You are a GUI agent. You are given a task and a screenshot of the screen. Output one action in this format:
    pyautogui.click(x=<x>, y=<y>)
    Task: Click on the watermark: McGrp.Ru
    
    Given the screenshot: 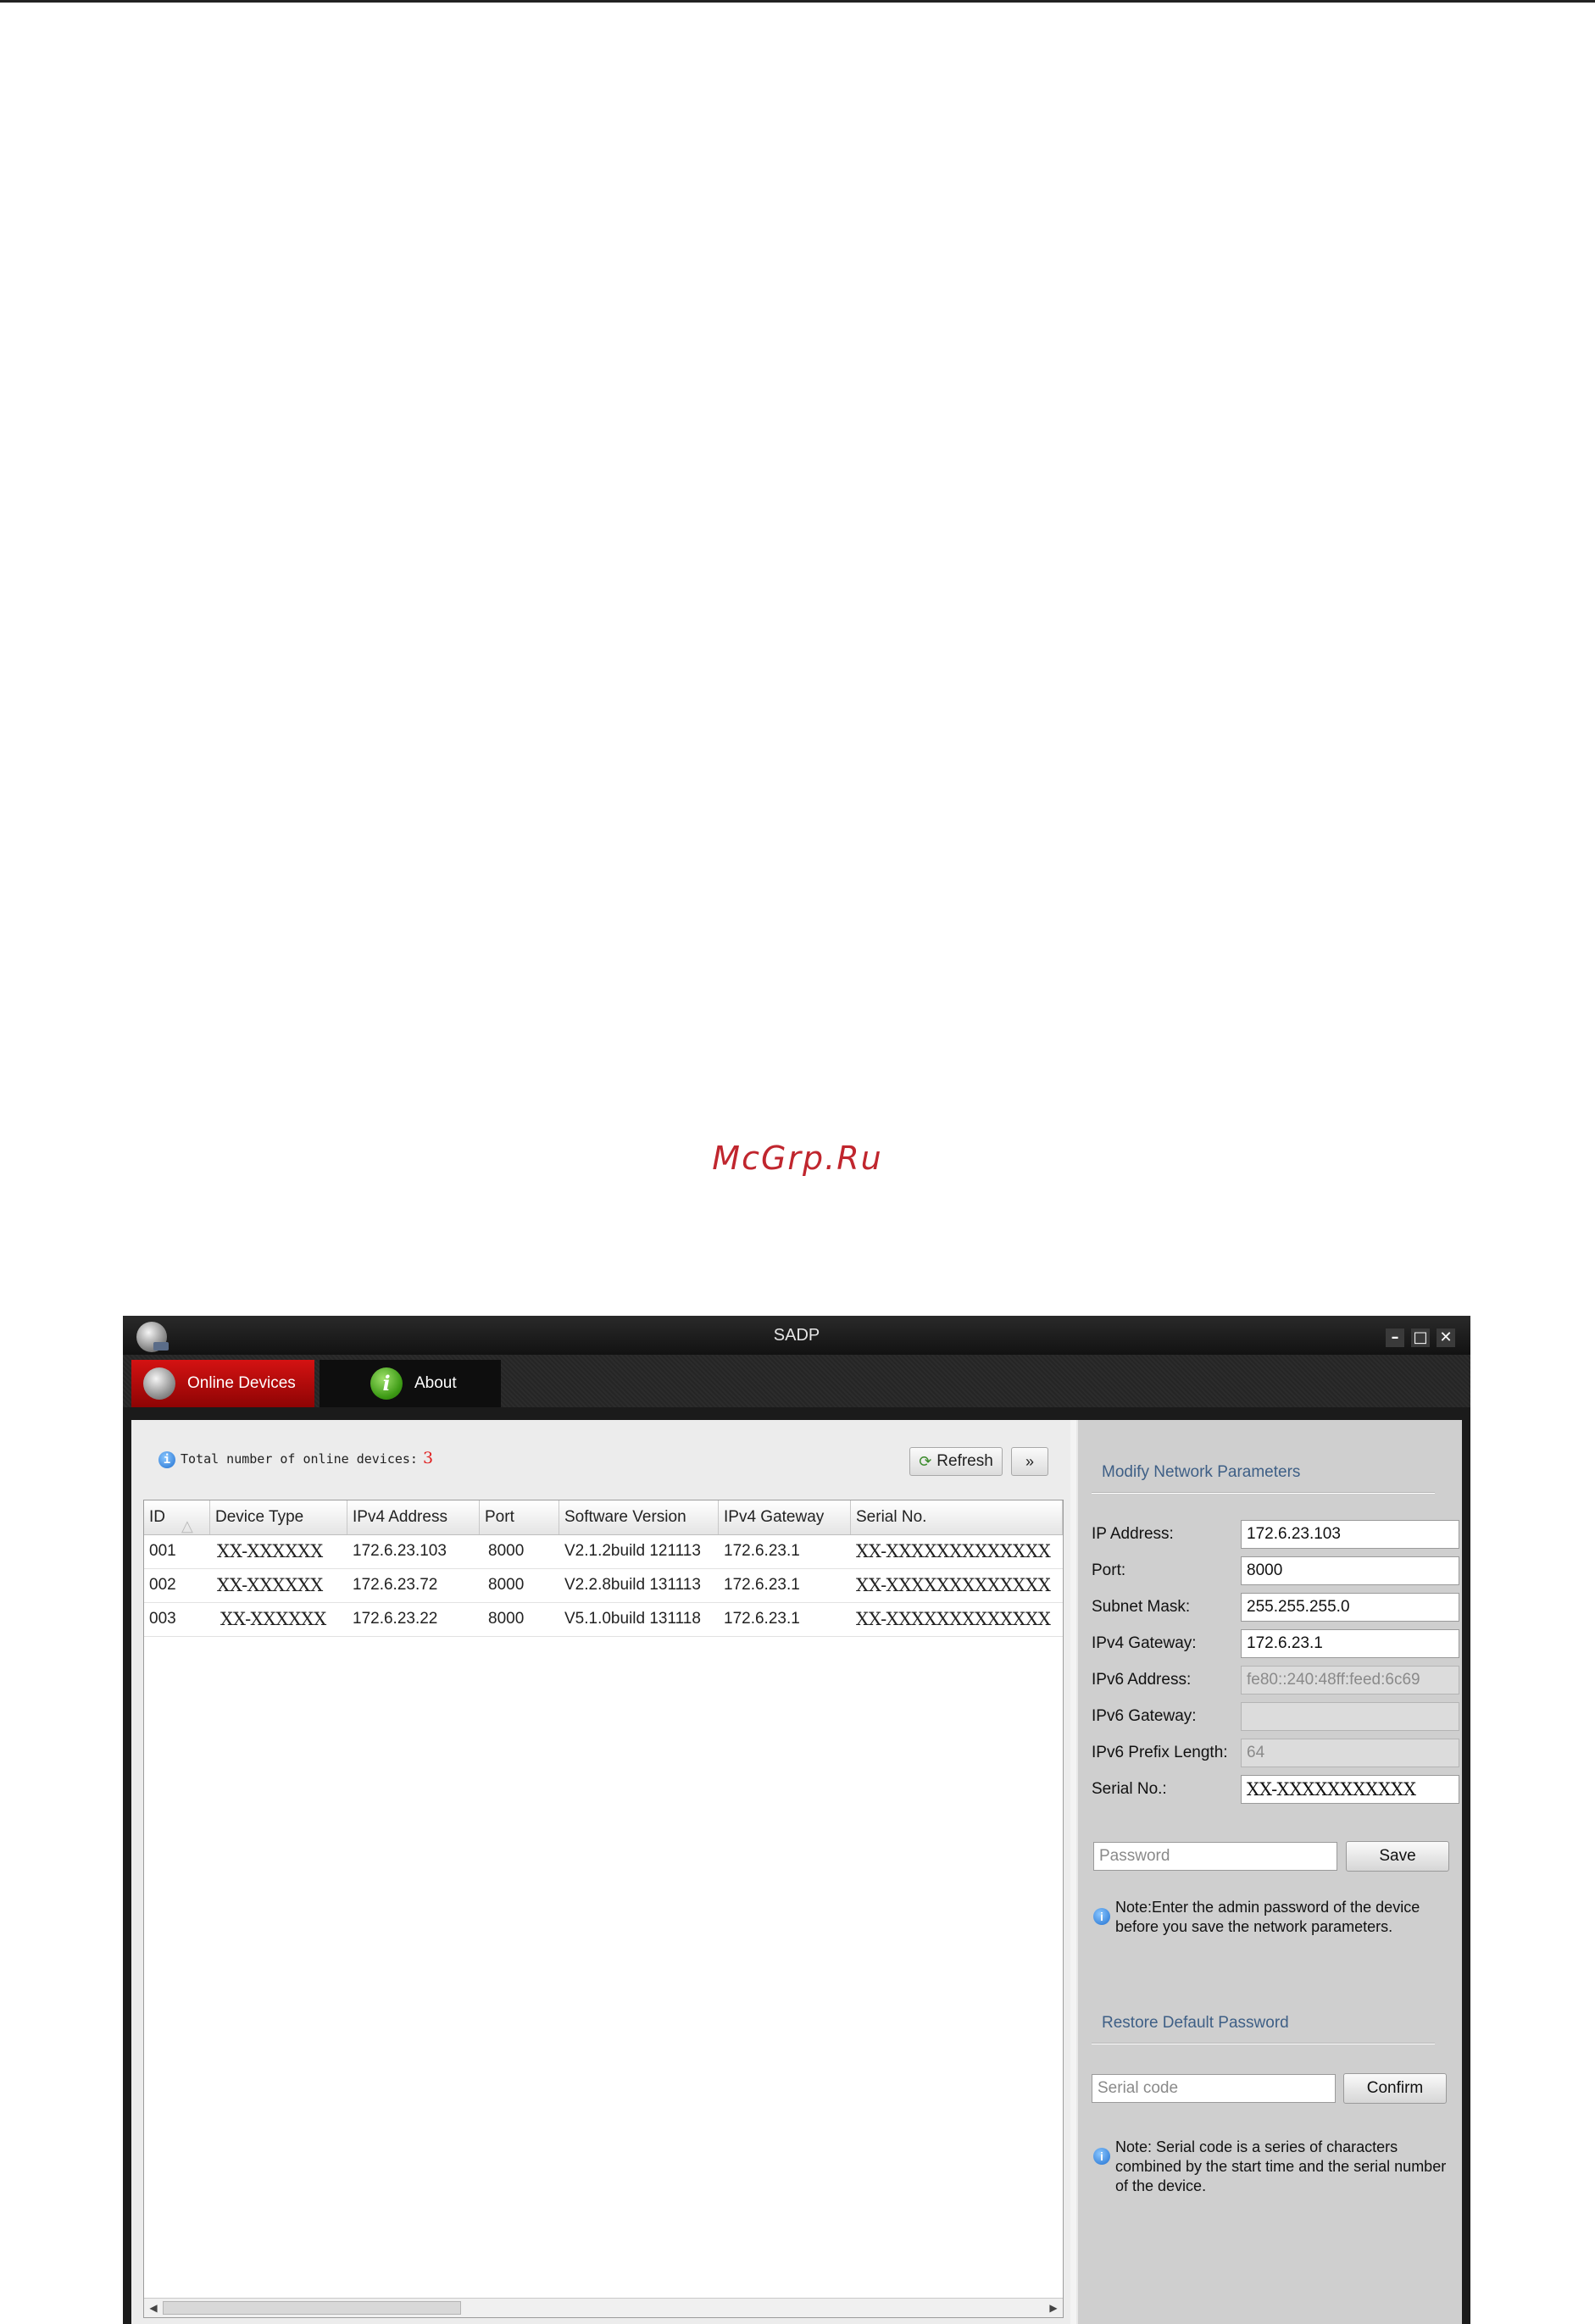 What is the action you would take?
    pyautogui.click(x=797, y=1158)
    